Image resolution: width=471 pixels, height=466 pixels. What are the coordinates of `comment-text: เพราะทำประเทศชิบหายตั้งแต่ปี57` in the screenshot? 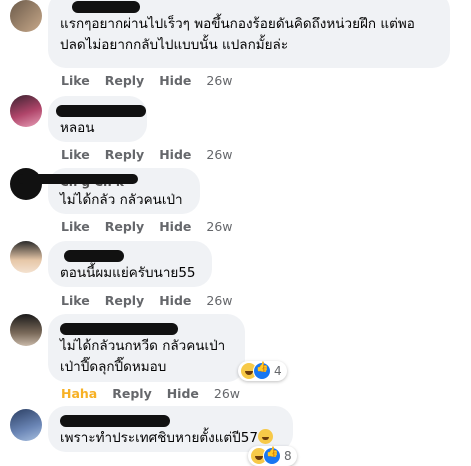 It's located at (170, 438).